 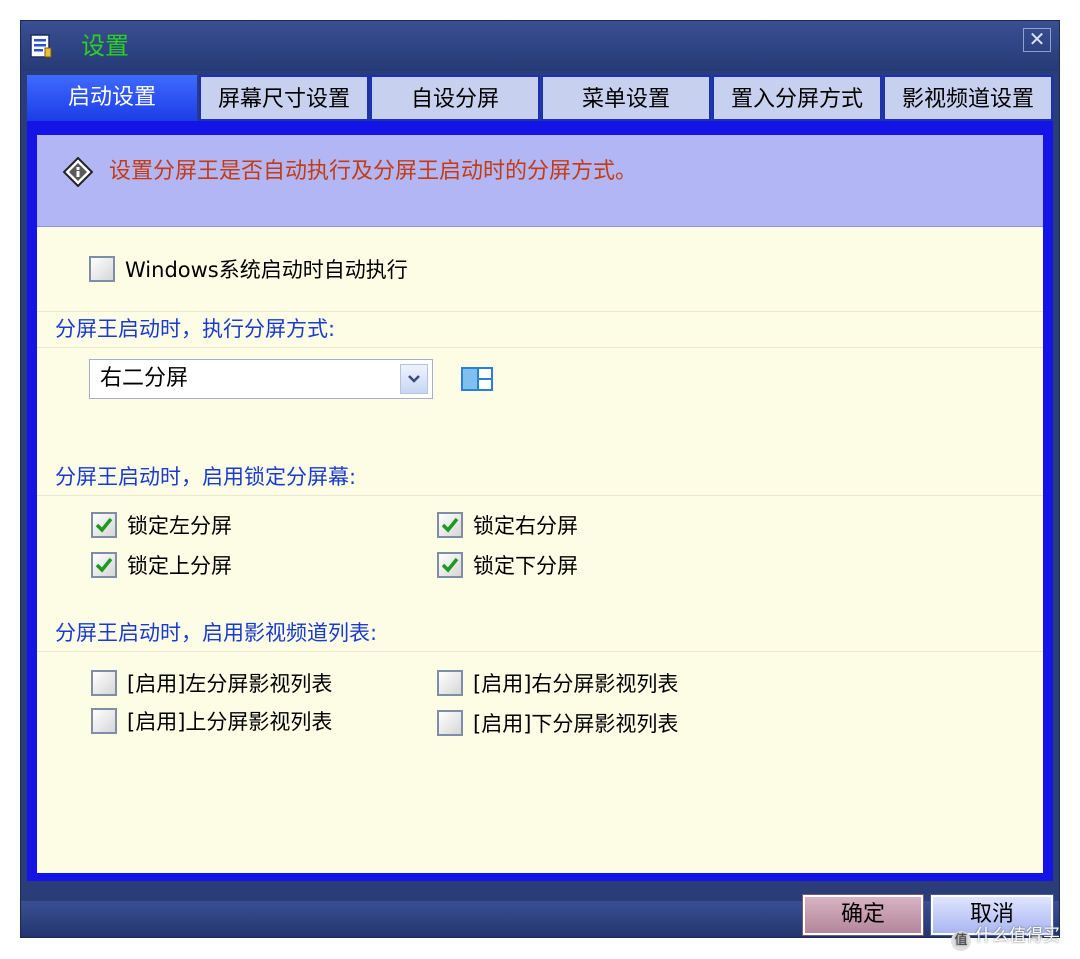 I want to click on tab-custom-split: 自设分屏, so click(x=455, y=98).